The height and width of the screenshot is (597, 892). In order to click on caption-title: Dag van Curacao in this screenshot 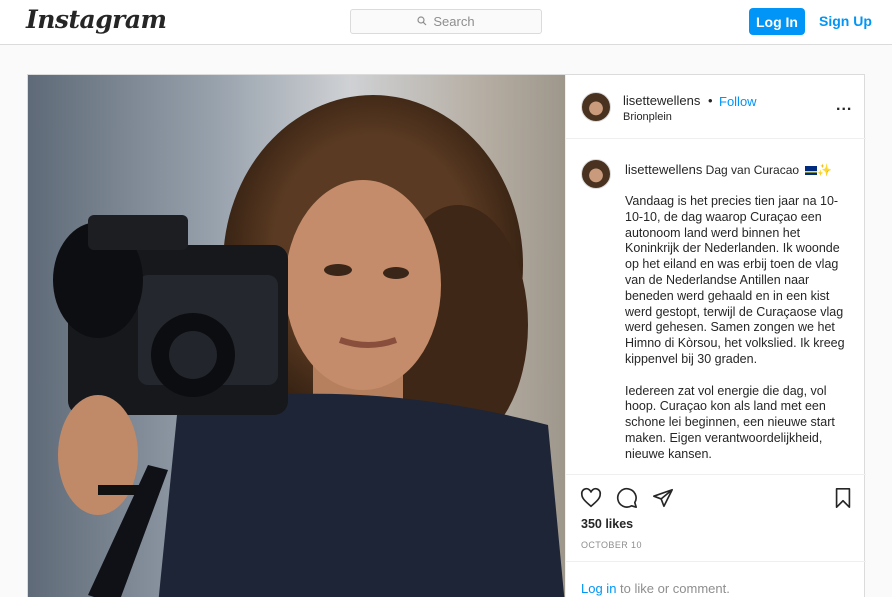, I will do `click(752, 170)`.